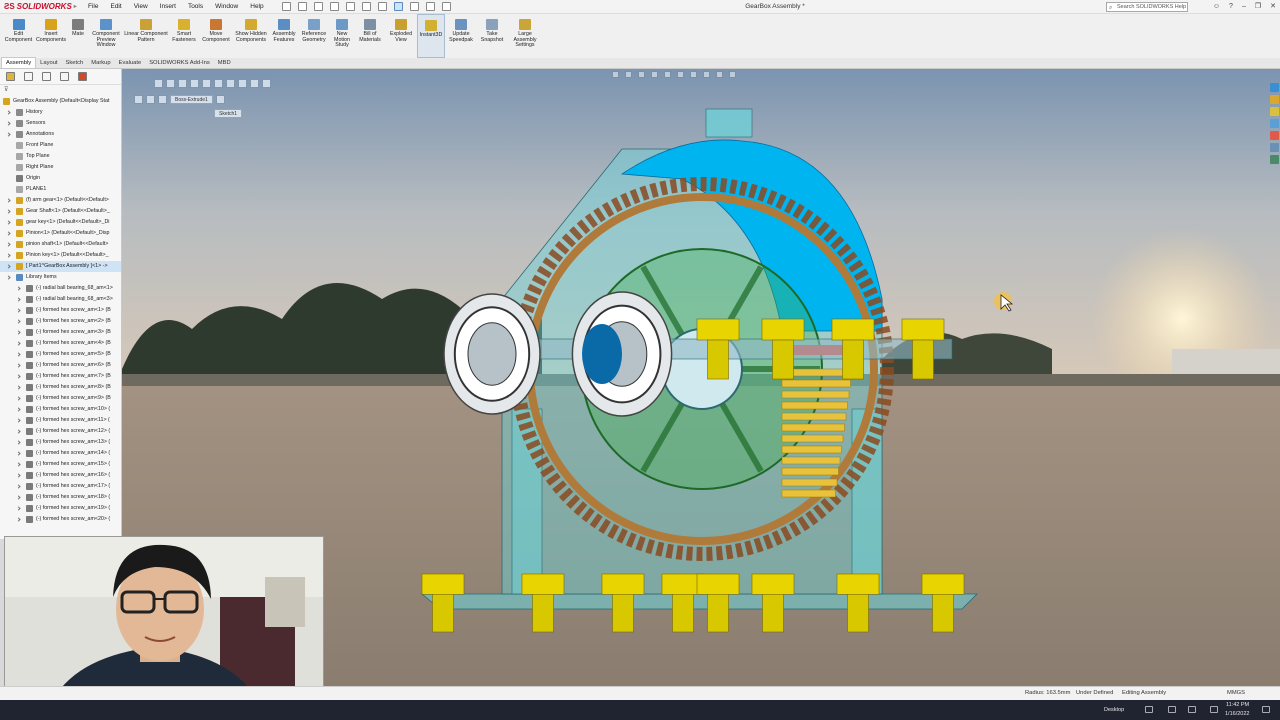  What do you see at coordinates (1231, 7) in the screenshot?
I see `help-icon: ?` at bounding box center [1231, 7].